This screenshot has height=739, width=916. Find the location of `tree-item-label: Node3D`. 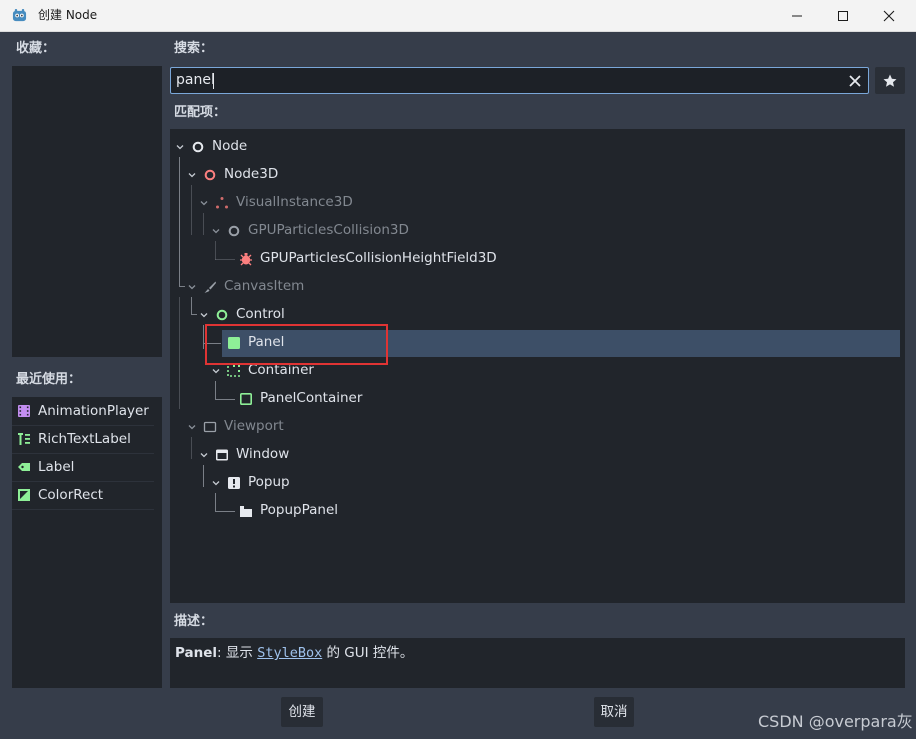

tree-item-label: Node3D is located at coordinates (251, 174).